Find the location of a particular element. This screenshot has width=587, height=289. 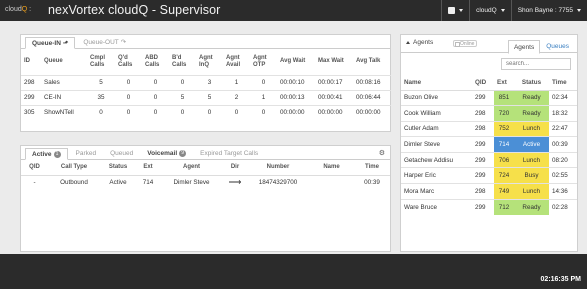

agent-ext: 714 is located at coordinates (504, 144).